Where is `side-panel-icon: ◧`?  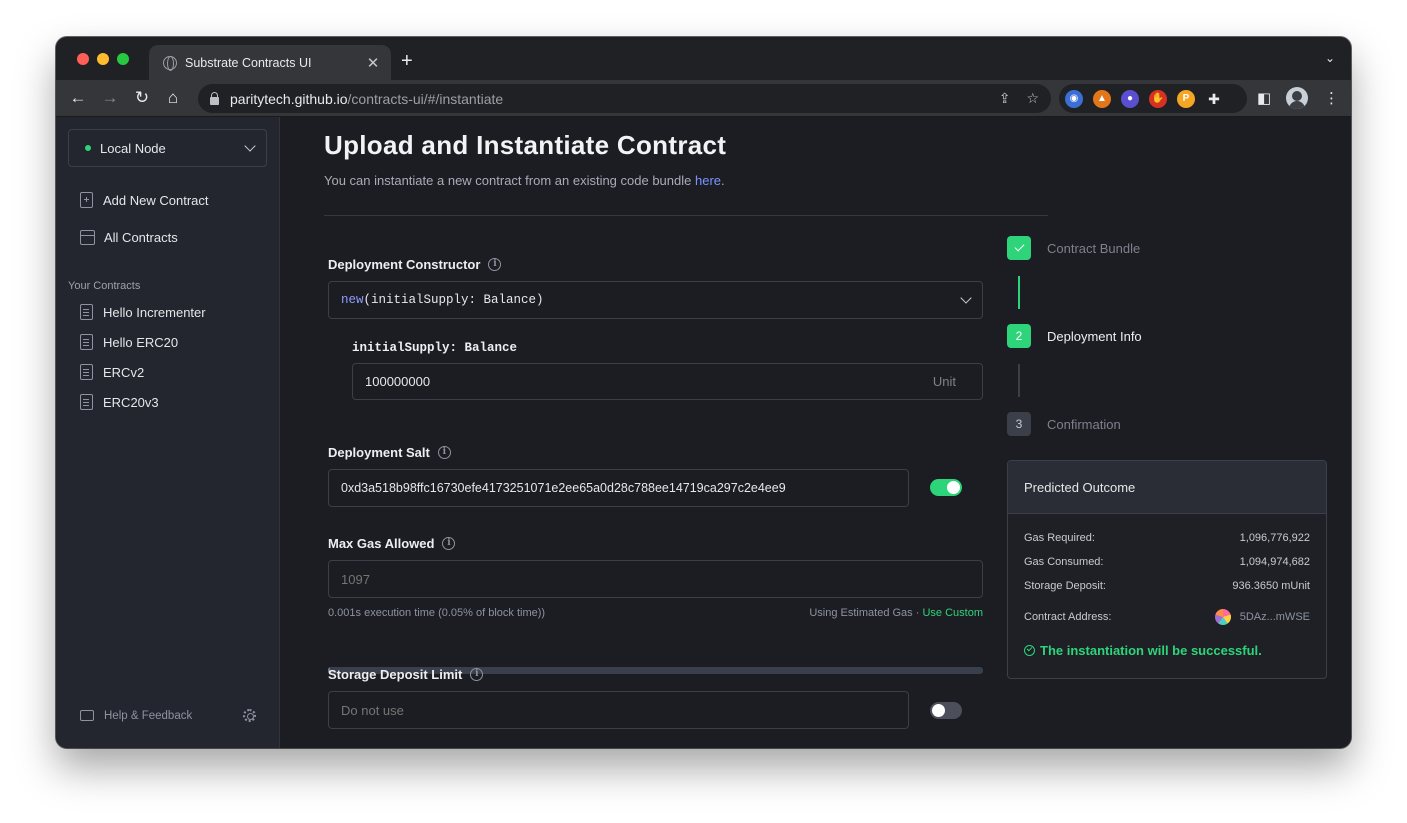
side-panel-icon: ◧ is located at coordinates (1264, 98).